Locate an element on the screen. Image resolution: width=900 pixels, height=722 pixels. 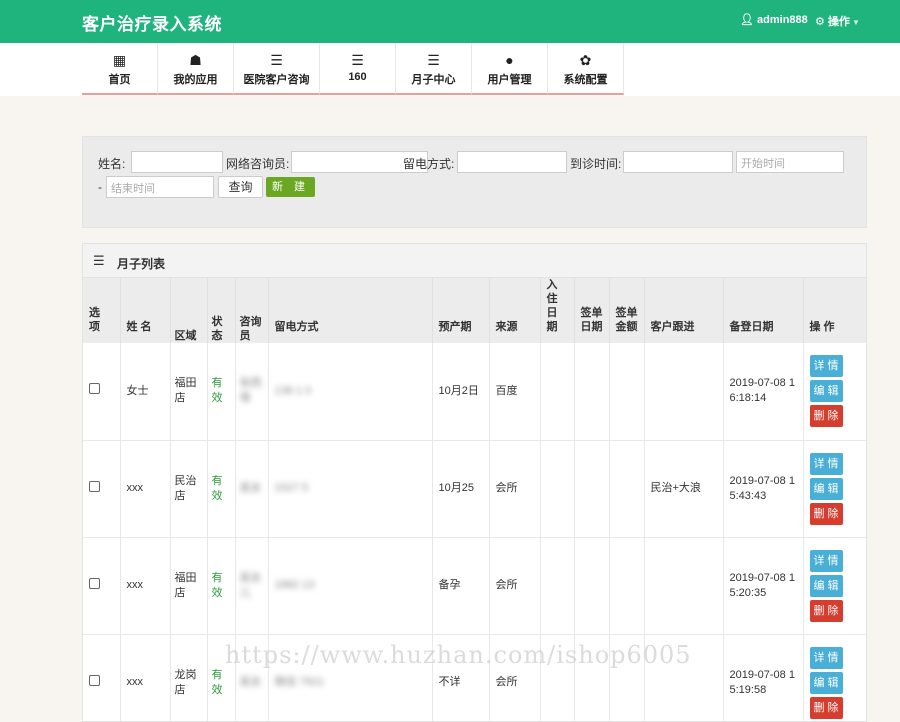
cell-amount is located at coordinates (627, 586).